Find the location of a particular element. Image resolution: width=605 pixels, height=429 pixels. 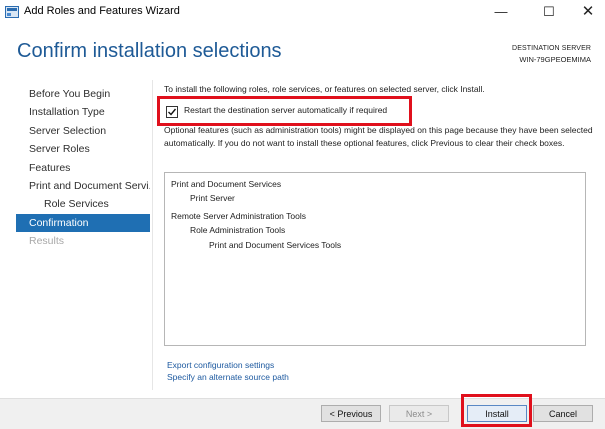

export-configuration-link: Export configuration settings is located at coordinates (220, 365).